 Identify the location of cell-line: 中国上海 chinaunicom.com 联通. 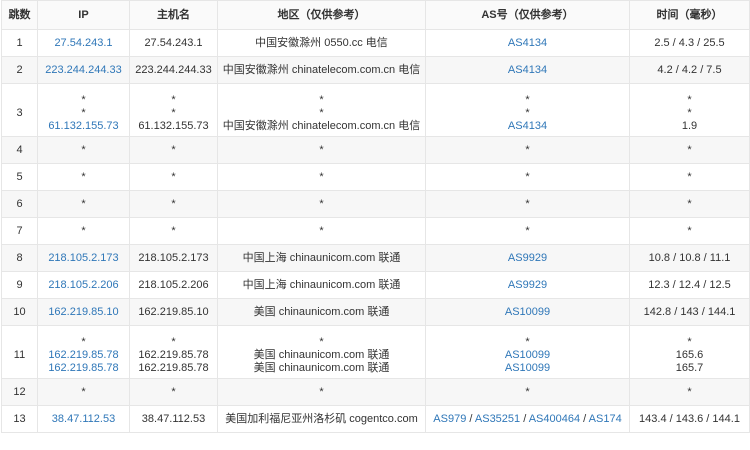
(321, 284).